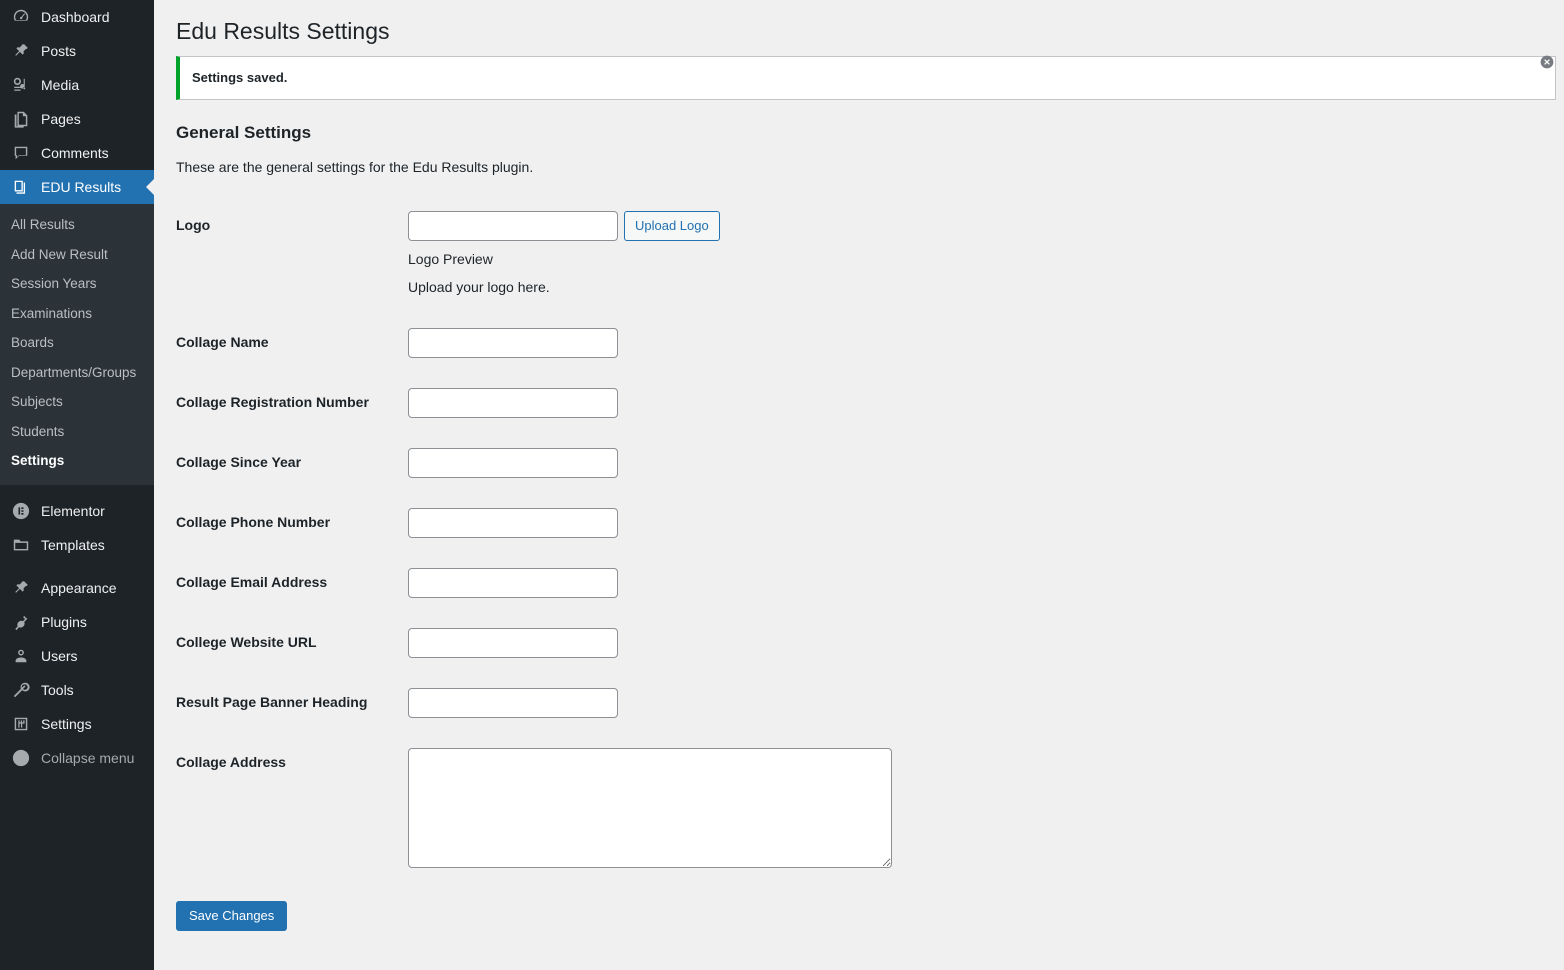 Image resolution: width=1564 pixels, height=970 pixels. What do you see at coordinates (193, 224) in the screenshot?
I see `logo-label: Logo` at bounding box center [193, 224].